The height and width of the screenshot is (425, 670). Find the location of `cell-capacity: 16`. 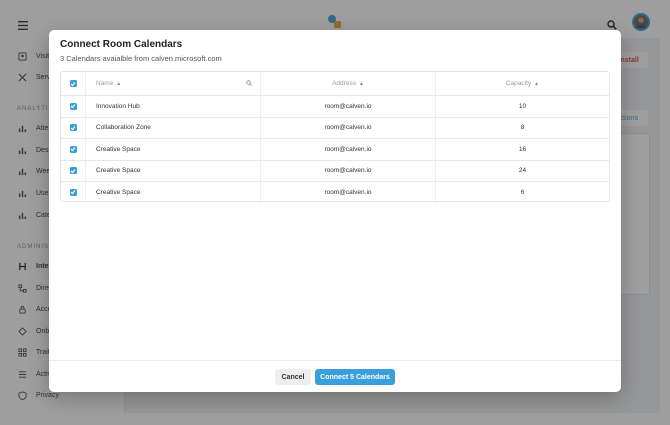

cell-capacity: 16 is located at coordinates (522, 149).